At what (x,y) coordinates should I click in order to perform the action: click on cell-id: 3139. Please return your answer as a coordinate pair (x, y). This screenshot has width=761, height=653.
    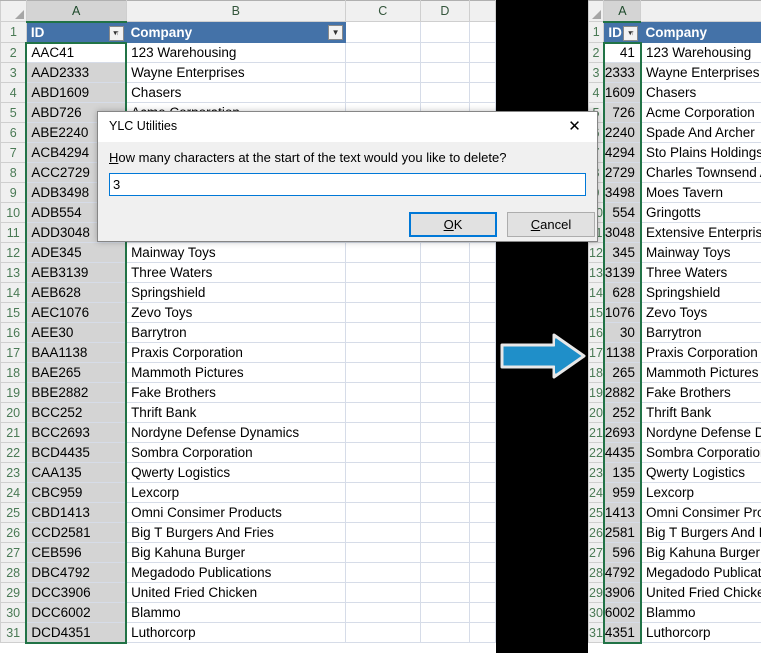
    Looking at the image, I should click on (622, 272).